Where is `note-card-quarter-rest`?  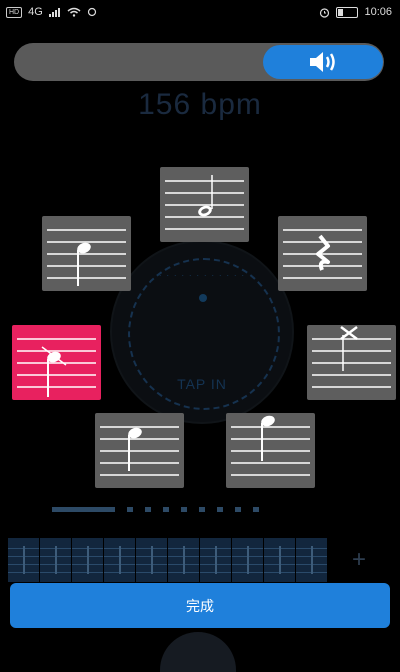 note-card-quarter-rest is located at coordinates (322, 253).